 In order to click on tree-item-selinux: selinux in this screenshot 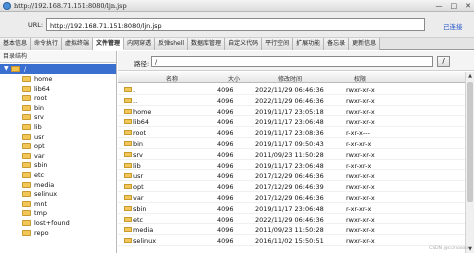, I will do `click(58, 194)`.